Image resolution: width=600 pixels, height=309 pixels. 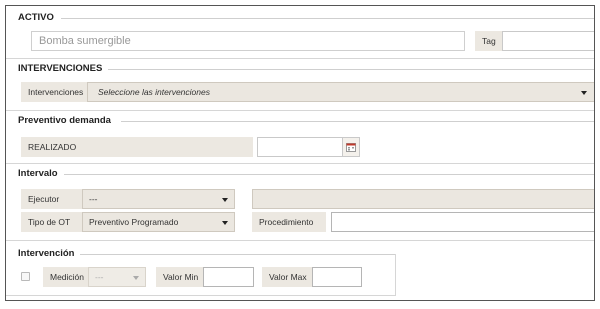 I want to click on valor-min-label: Valor Min, so click(x=179, y=277).